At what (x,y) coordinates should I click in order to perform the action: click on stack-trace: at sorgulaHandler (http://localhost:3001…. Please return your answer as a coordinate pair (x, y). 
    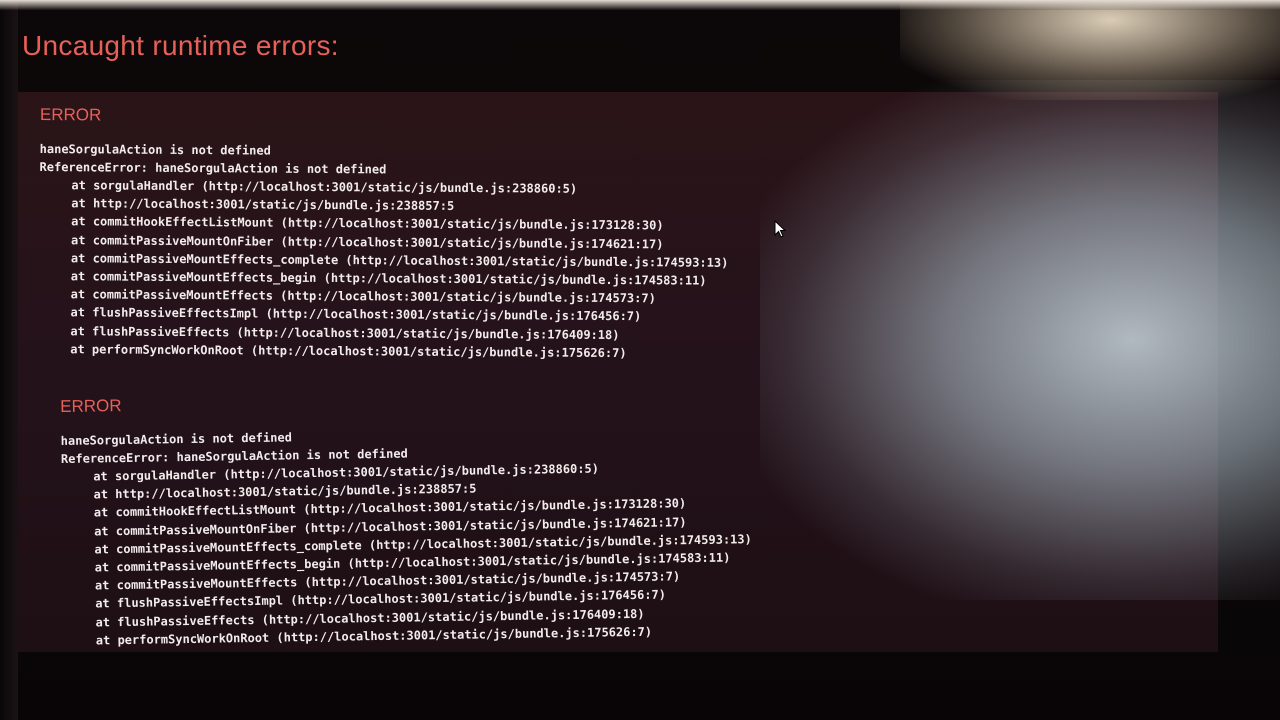
    Looking at the image, I should click on (398, 269).